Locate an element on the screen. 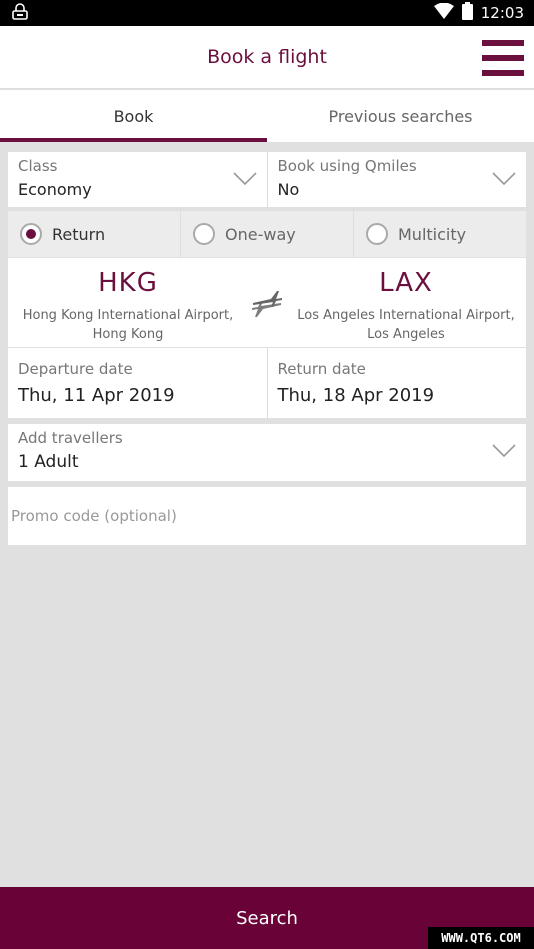 The width and height of the screenshot is (534, 949). trip-option-return: Return is located at coordinates (94, 234).